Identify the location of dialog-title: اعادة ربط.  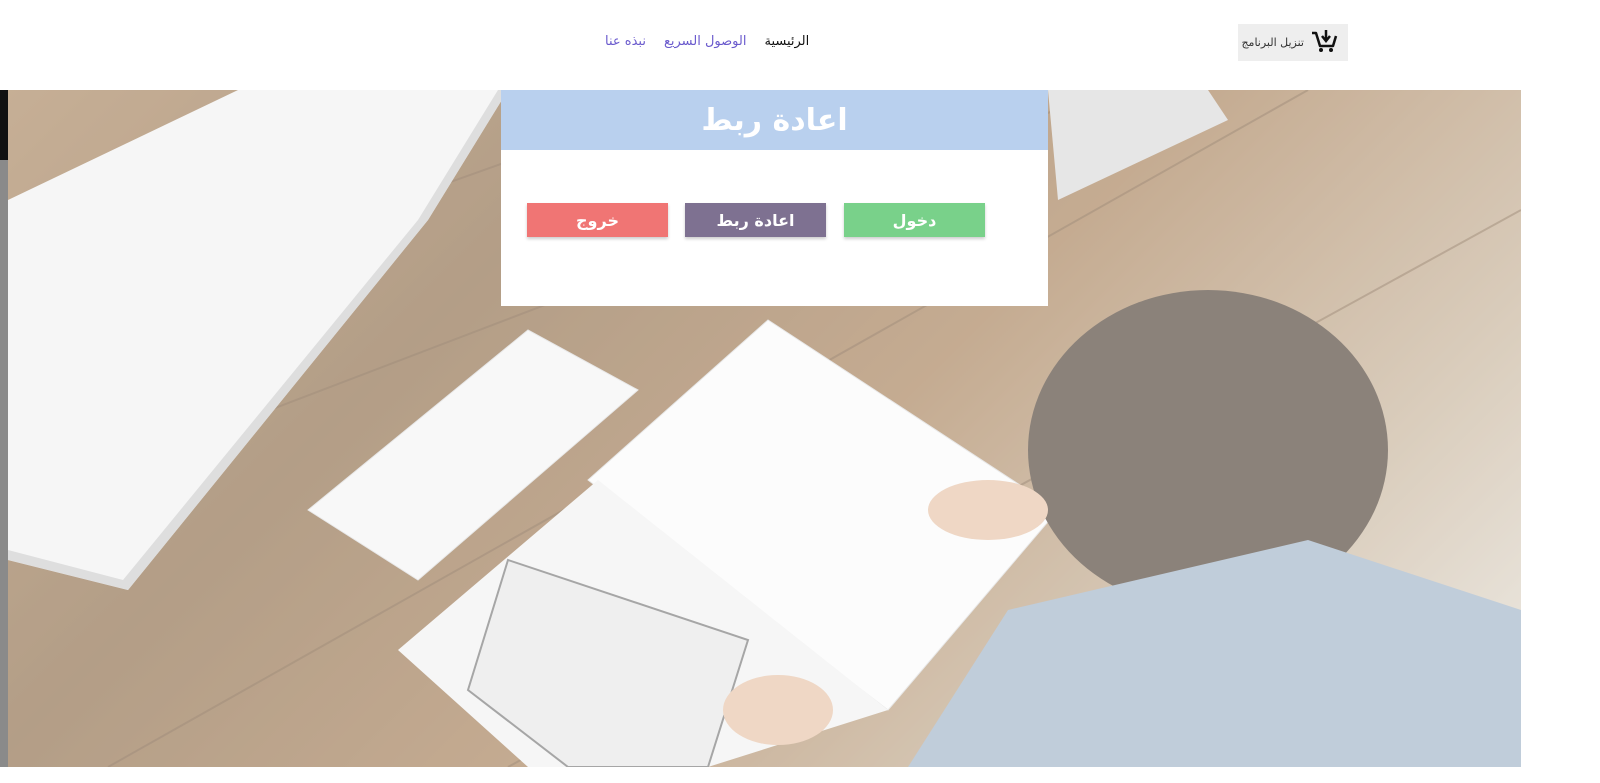
(774, 120).